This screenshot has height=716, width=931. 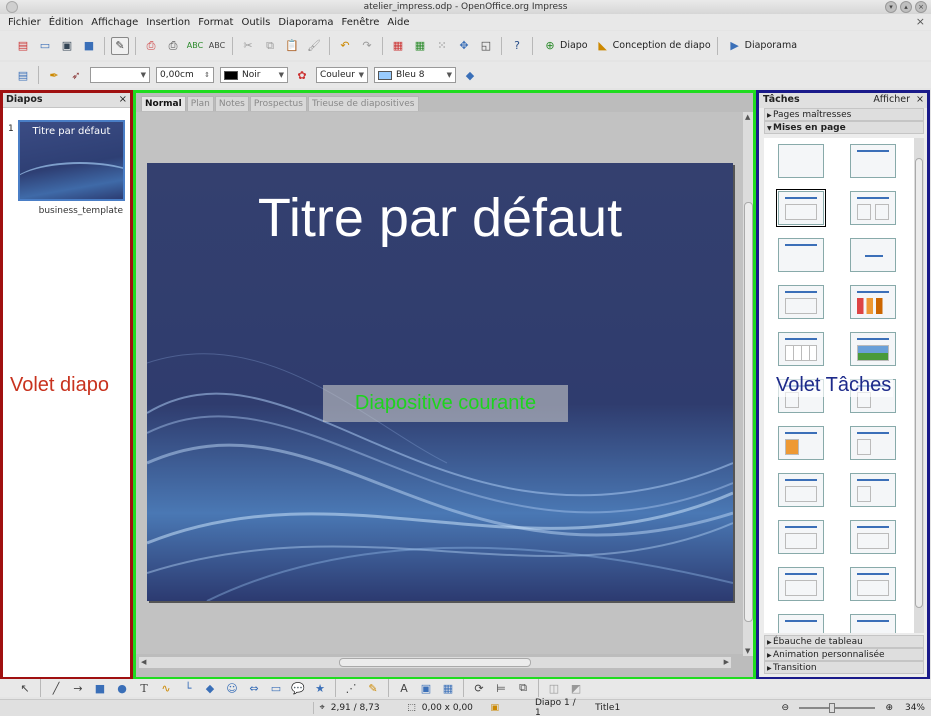 What do you see at coordinates (276, 688) in the screenshot?
I see `flowchart-icon: ▭` at bounding box center [276, 688].